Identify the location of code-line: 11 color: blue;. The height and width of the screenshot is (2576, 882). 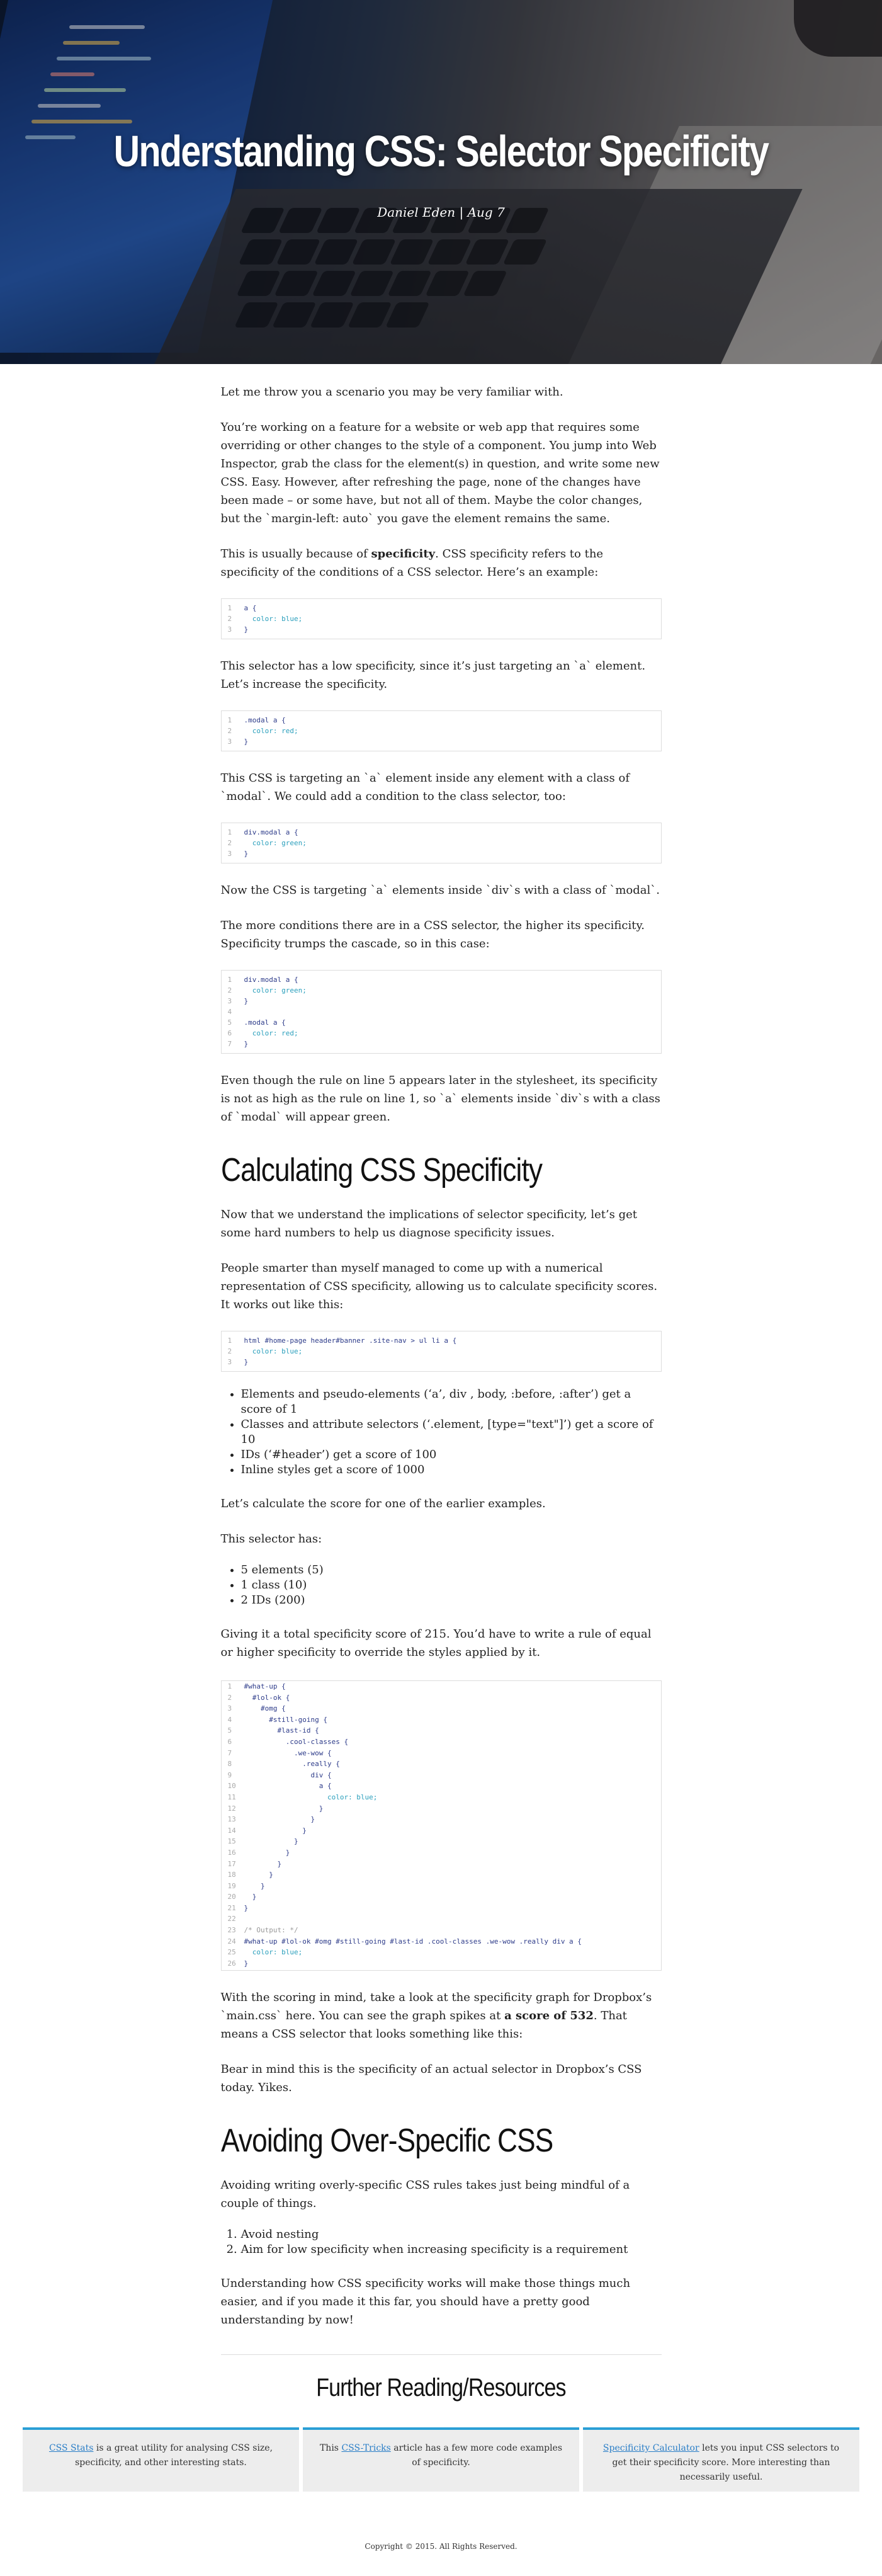
(302, 1796).